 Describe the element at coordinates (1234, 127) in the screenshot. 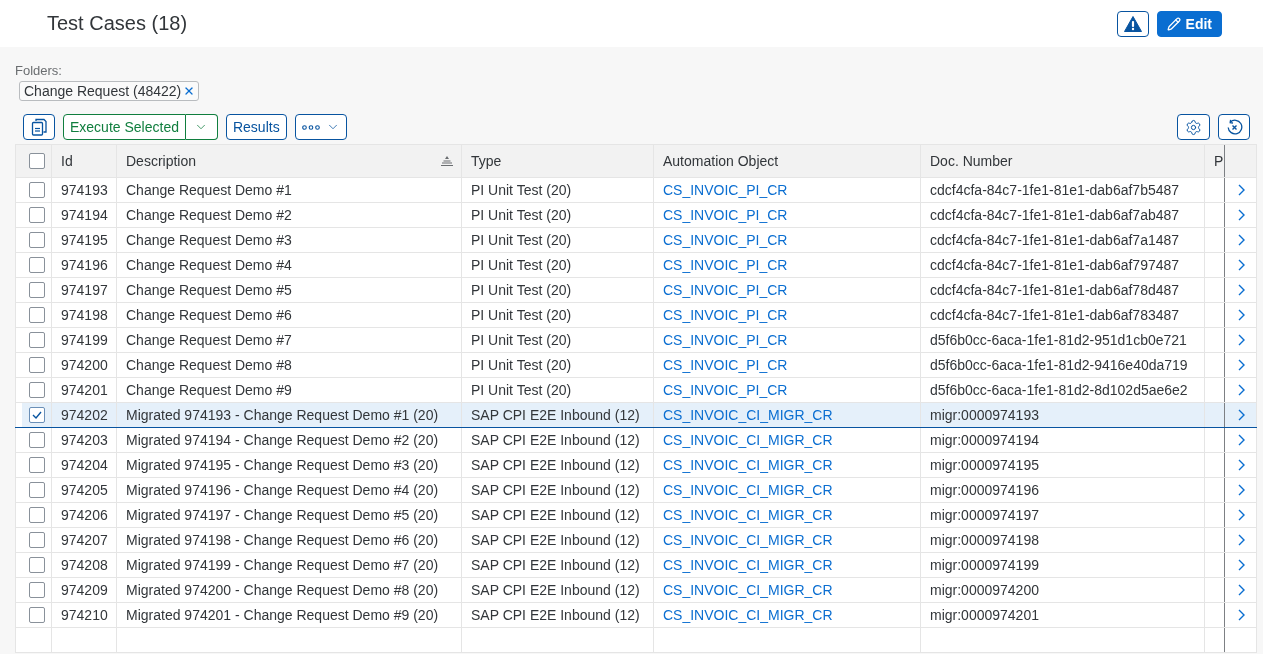

I see `reset-button` at that location.